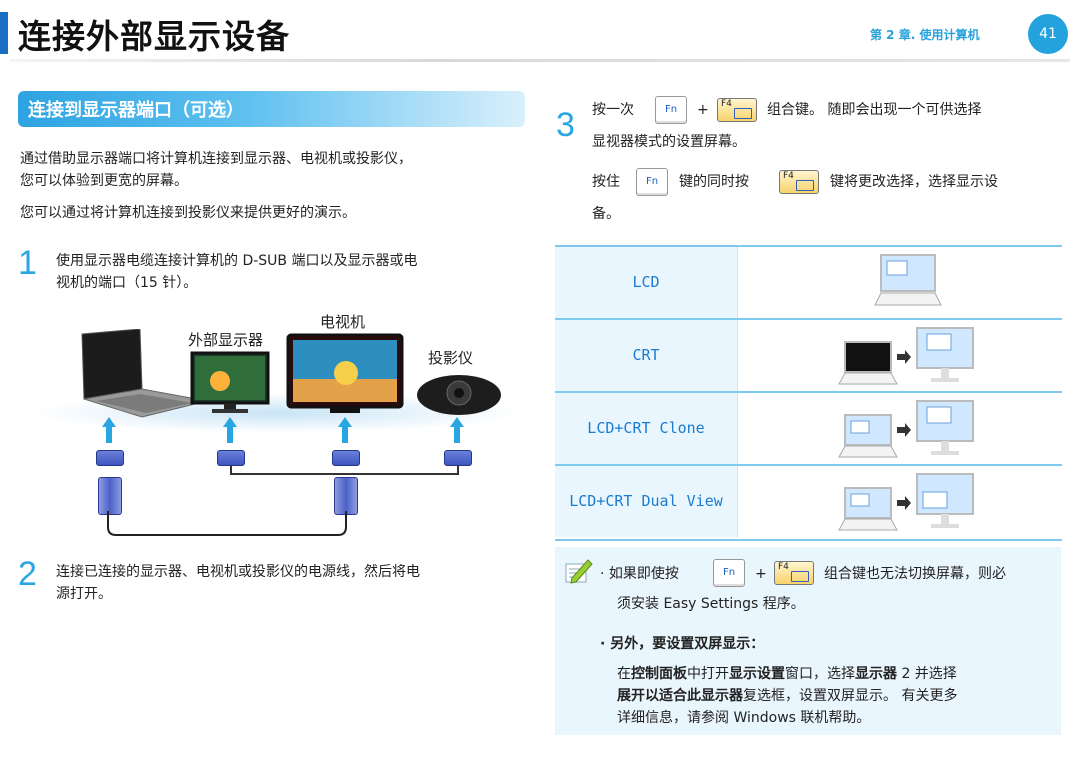 The width and height of the screenshot is (1080, 766). What do you see at coordinates (711, 604) in the screenshot?
I see `note-bullet-1-c: 须安装 Easy Settings 程序。` at bounding box center [711, 604].